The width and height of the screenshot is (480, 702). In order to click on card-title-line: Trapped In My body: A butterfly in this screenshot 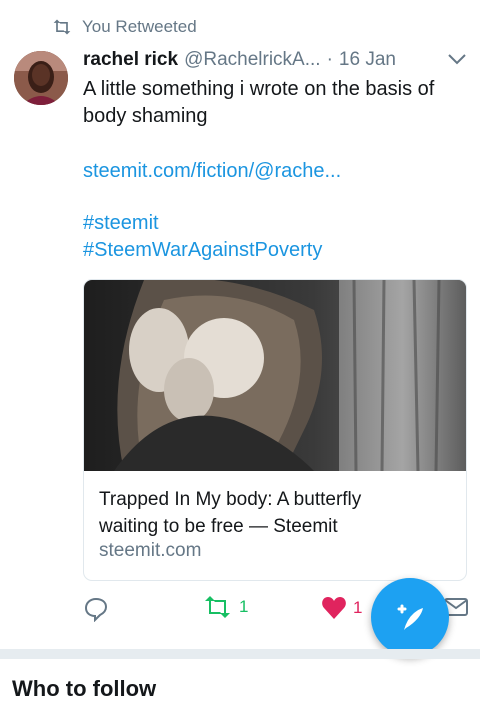, I will do `click(230, 499)`.